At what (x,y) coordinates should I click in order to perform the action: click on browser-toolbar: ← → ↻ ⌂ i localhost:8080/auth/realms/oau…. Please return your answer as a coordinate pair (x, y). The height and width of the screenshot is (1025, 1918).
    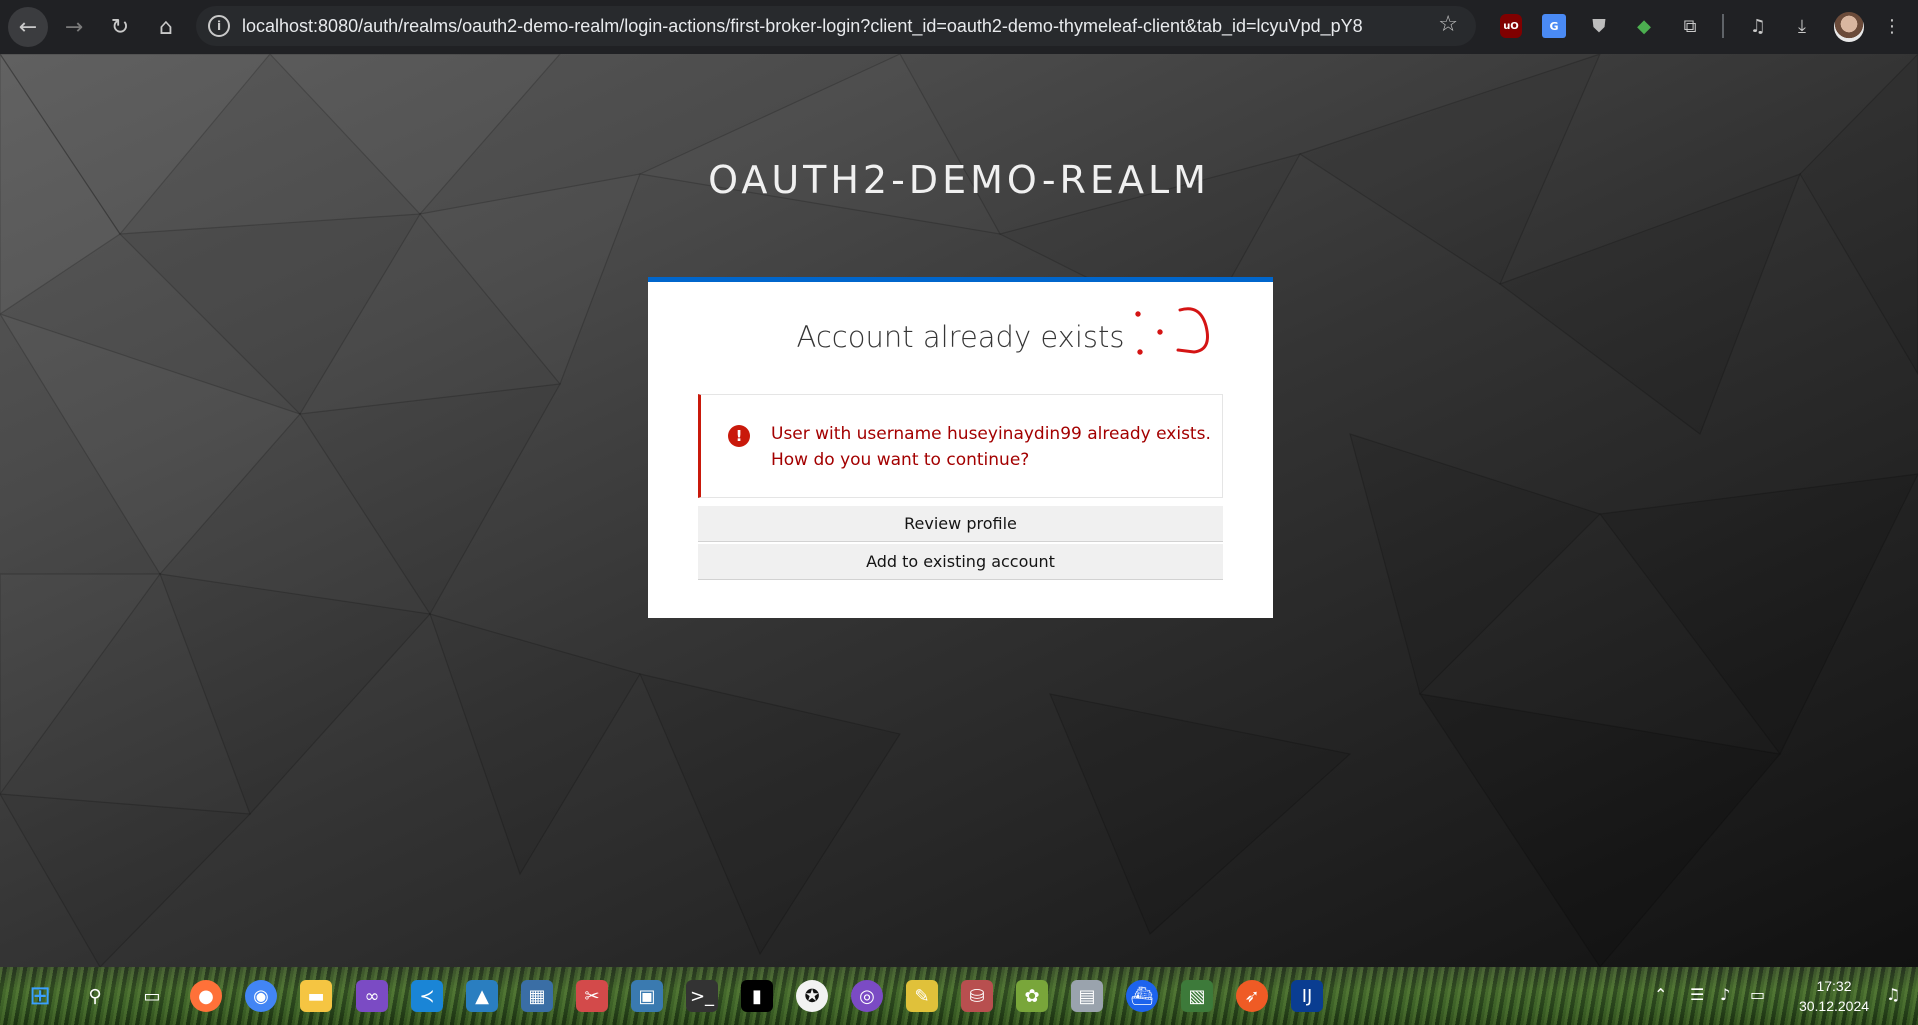
    Looking at the image, I should click on (959, 27).